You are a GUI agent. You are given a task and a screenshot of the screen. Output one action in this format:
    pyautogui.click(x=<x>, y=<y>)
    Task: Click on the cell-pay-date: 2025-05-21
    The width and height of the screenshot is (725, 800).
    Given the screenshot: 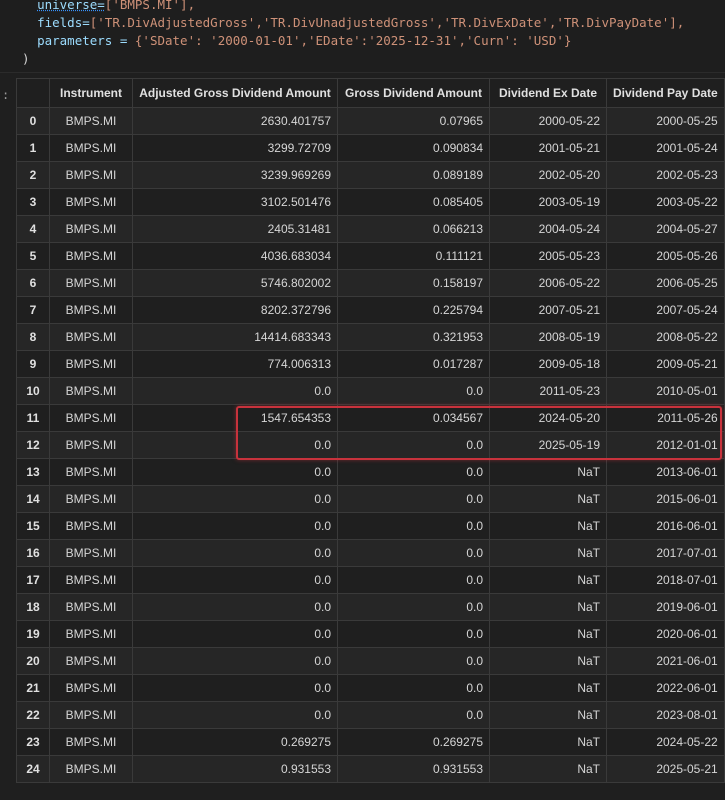 What is the action you would take?
    pyautogui.click(x=665, y=769)
    